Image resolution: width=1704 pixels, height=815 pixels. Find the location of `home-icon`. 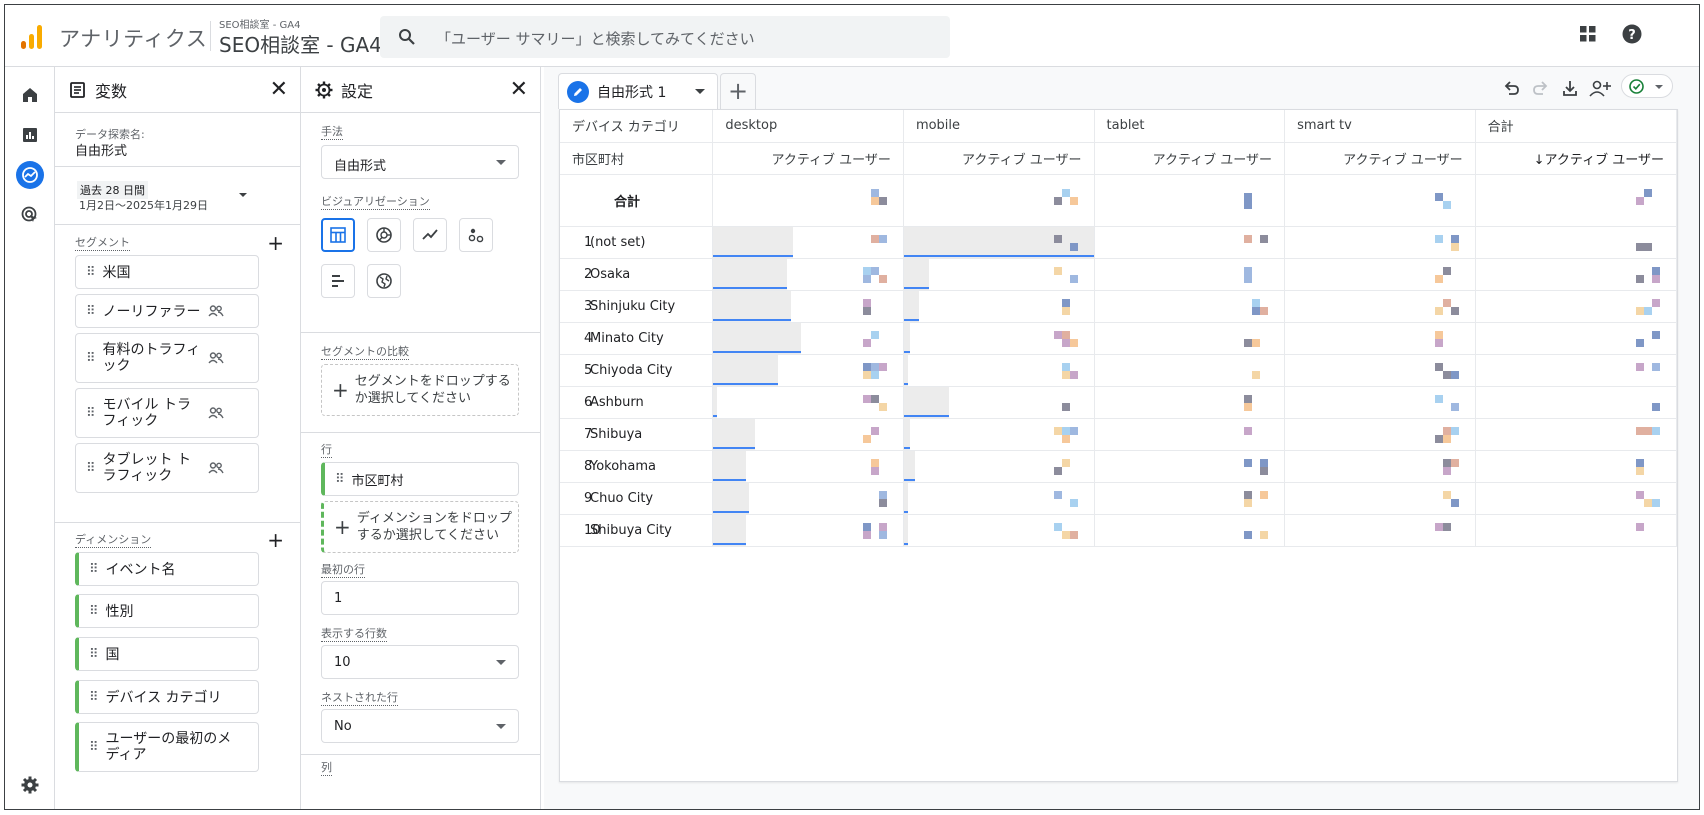

home-icon is located at coordinates (30, 95).